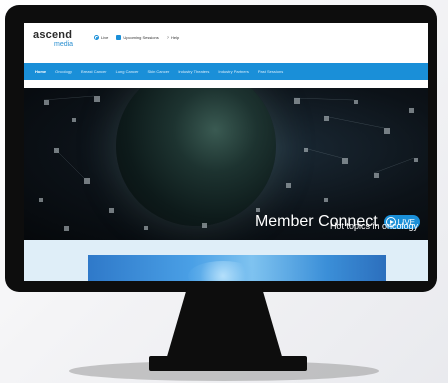 This screenshot has height=383, width=448. Describe the element at coordinates (141, 37) in the screenshot. I see `upcoming-sessions-label: Upcoming Sessions` at that location.